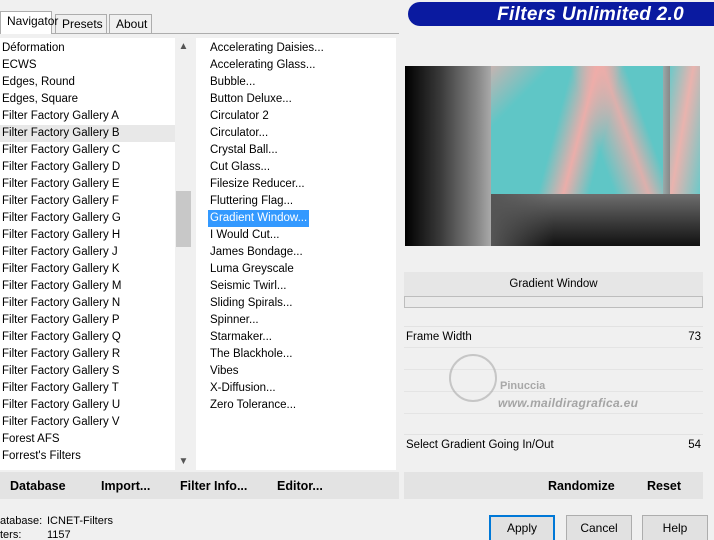  What do you see at coordinates (239, 116) in the screenshot?
I see `filter-item: Circulator 2` at bounding box center [239, 116].